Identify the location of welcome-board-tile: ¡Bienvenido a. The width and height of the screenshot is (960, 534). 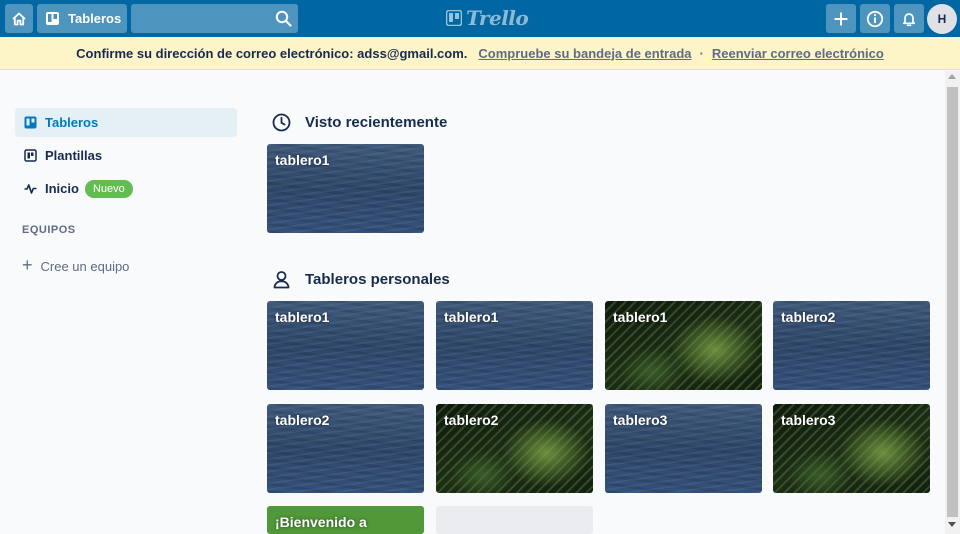
(345, 520).